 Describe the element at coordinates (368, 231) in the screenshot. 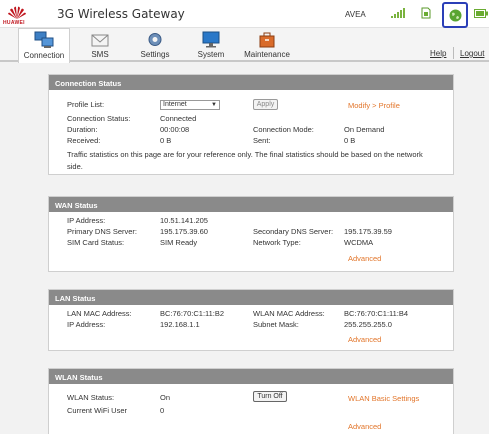

I see `secondary-dns-value: 195.175.39.59` at that location.